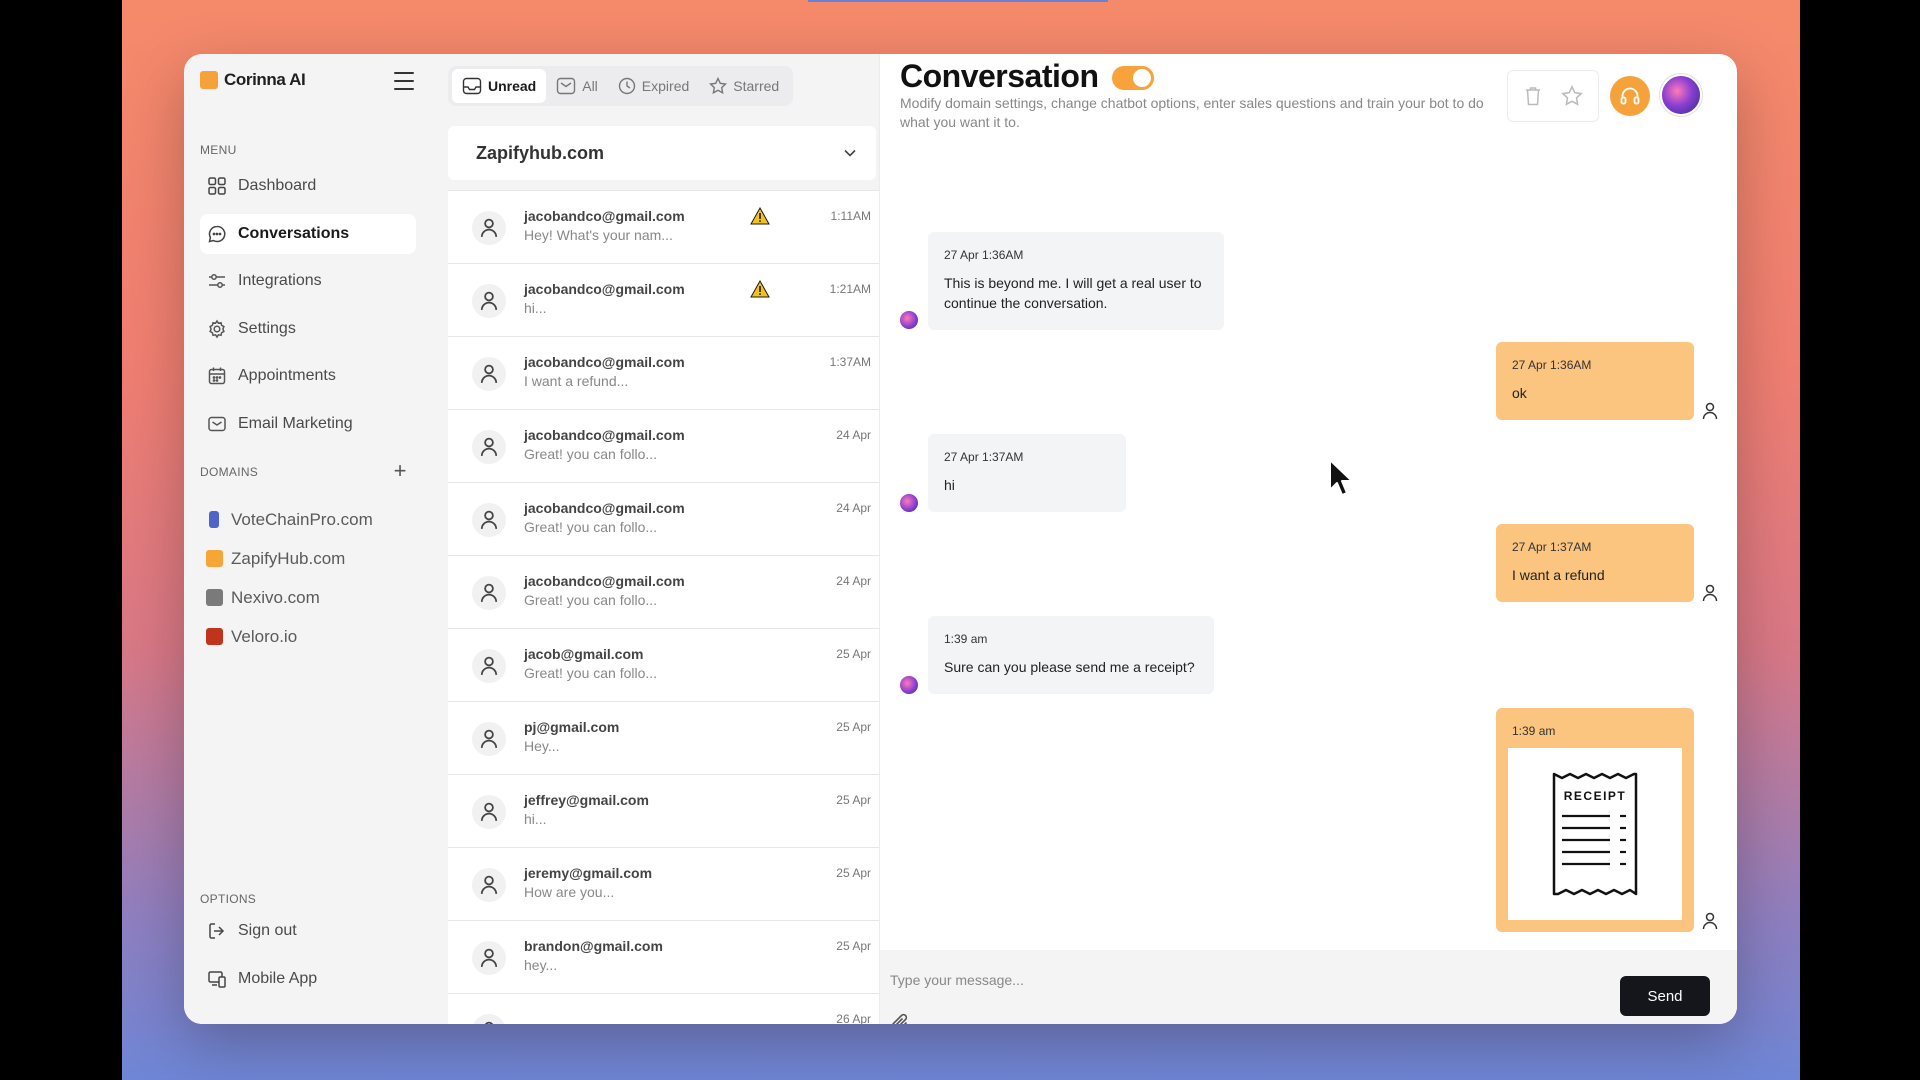 The height and width of the screenshot is (1080, 1920). I want to click on options-nav: Sign out Mobile App, so click(308, 958).